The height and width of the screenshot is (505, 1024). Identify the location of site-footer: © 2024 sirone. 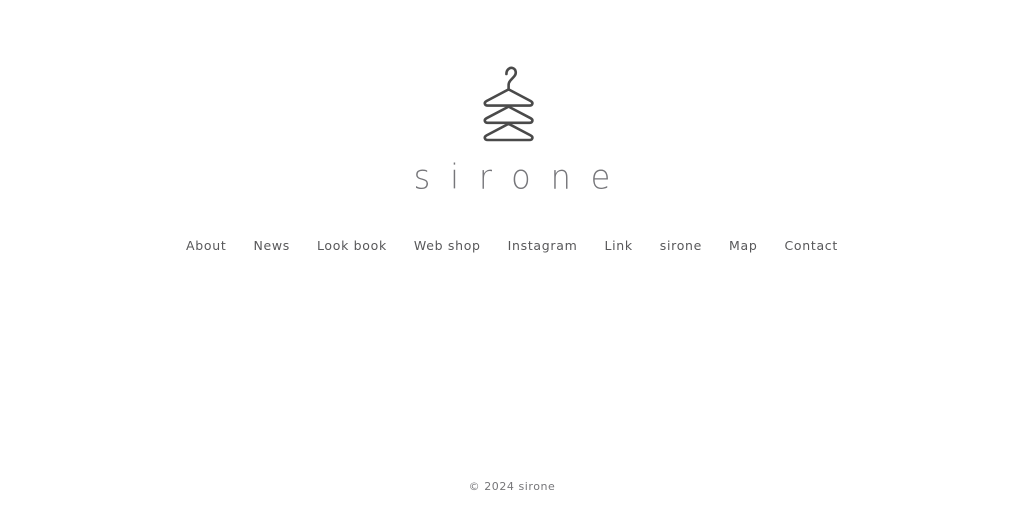
(512, 487).